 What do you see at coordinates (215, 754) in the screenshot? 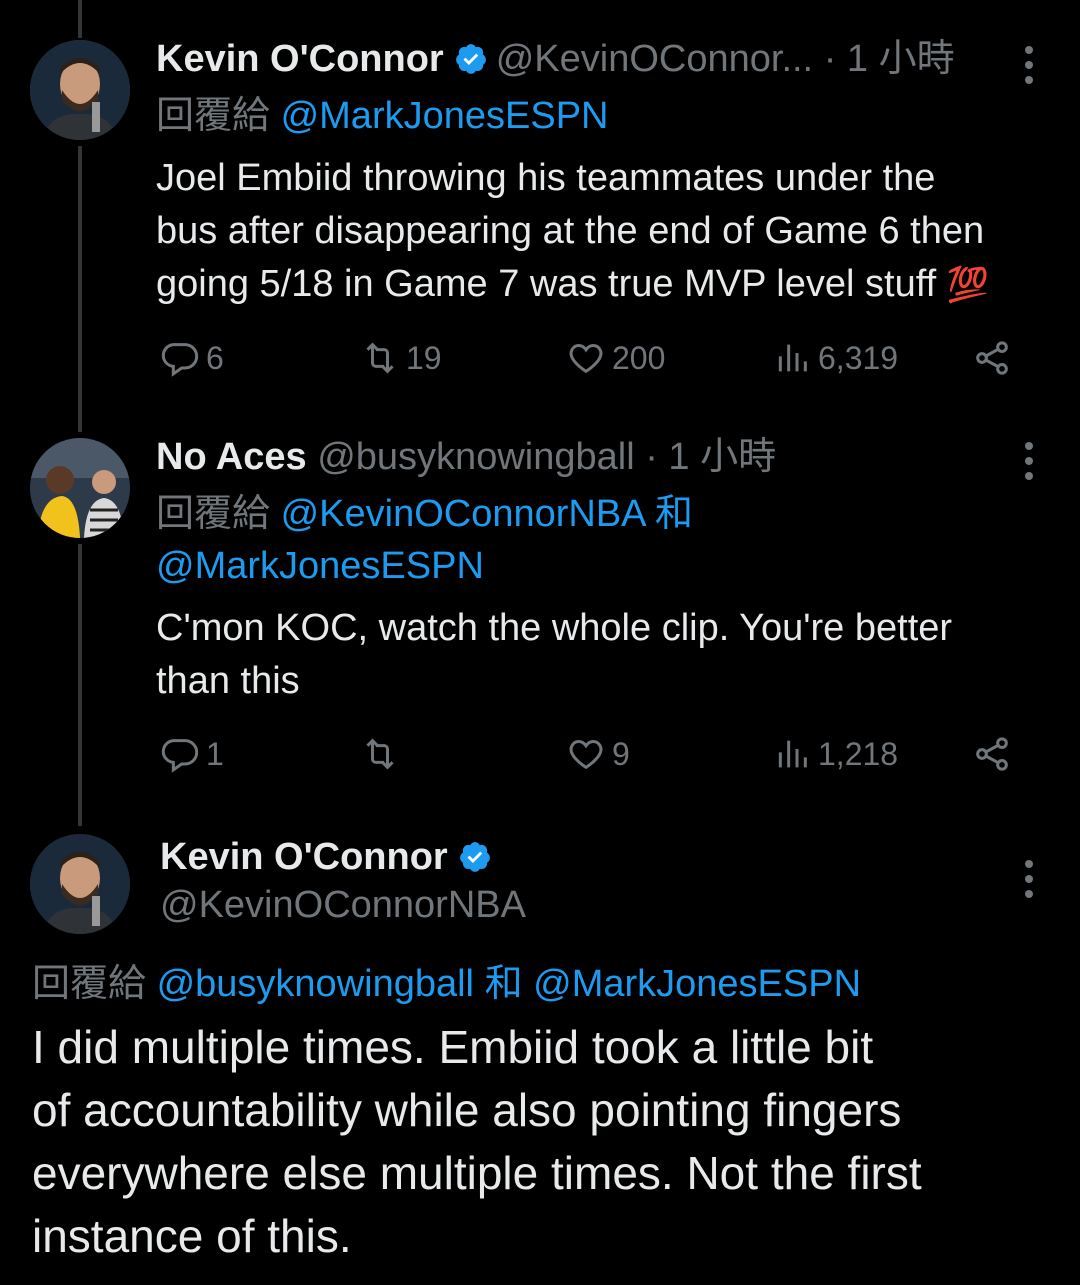
I see `reply-count: 1` at bounding box center [215, 754].